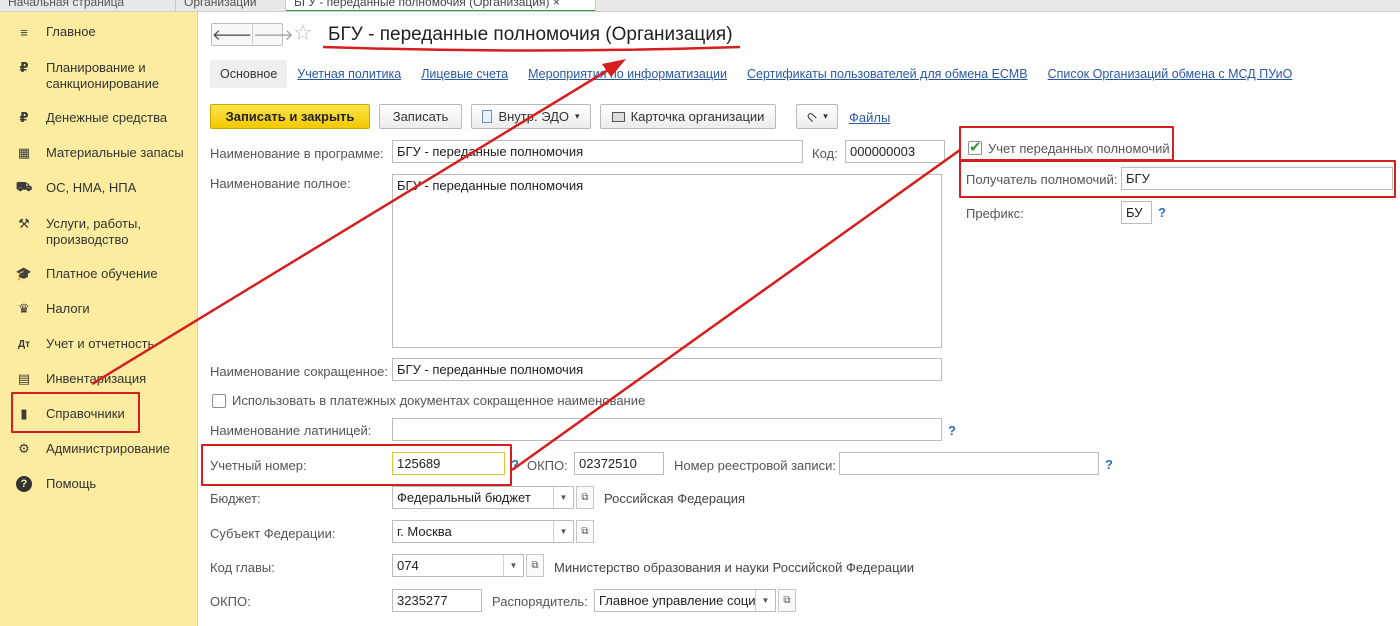 The image size is (1400, 626). Describe the element at coordinates (115, 152) in the screenshot. I see `sidebar-item-label: Материальные запасы` at that location.